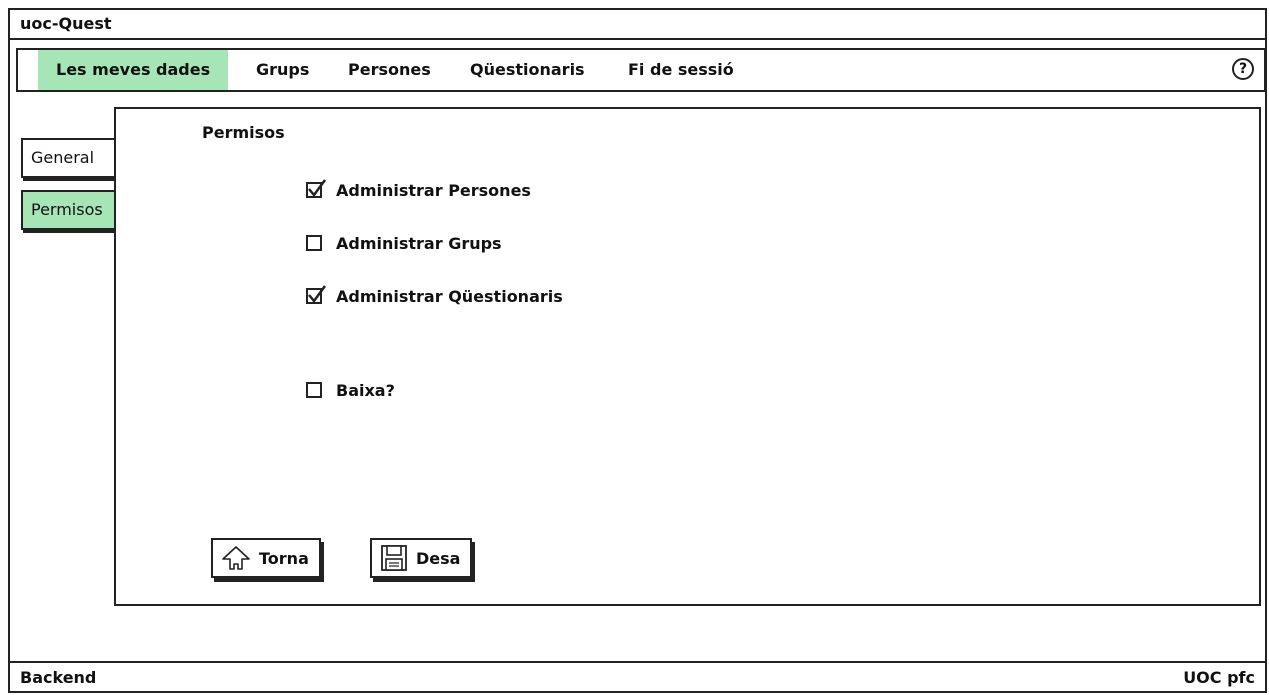 This screenshot has width=1269, height=695. I want to click on footer-left-label: Backend, so click(58, 677).